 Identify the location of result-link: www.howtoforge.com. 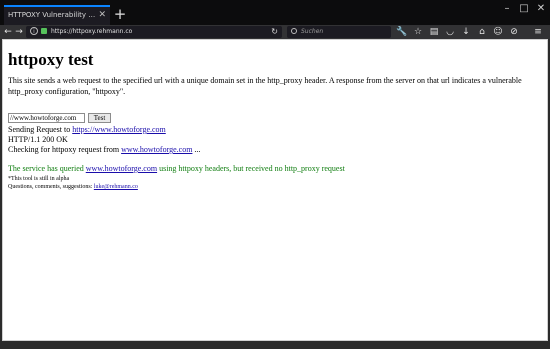
(121, 168).